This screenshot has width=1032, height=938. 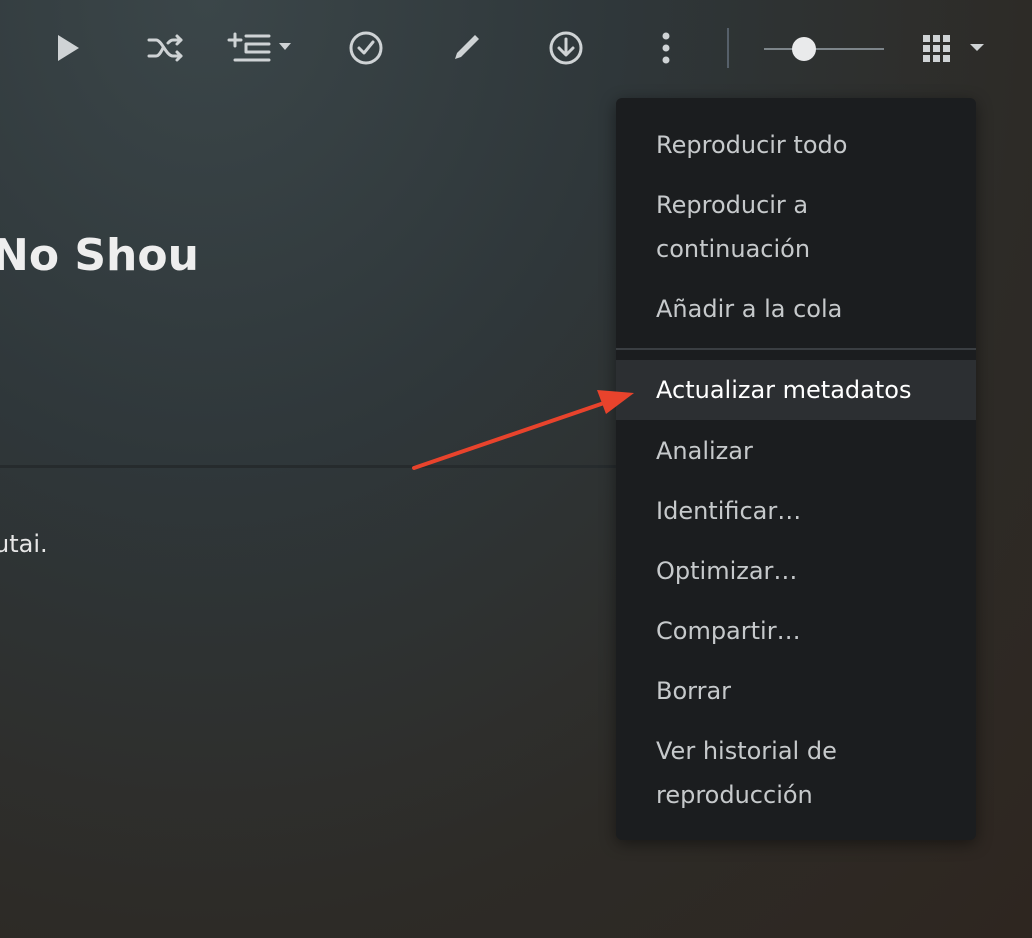 I want to click on shuffle-icon, so click(x=165, y=48).